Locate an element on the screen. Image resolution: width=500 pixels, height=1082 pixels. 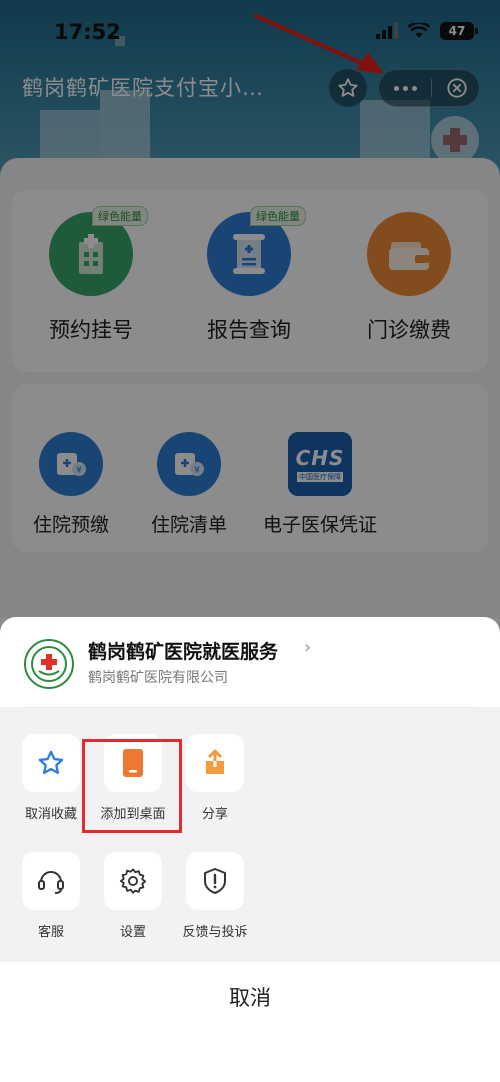
star-outline-icon is located at coordinates (51, 762).